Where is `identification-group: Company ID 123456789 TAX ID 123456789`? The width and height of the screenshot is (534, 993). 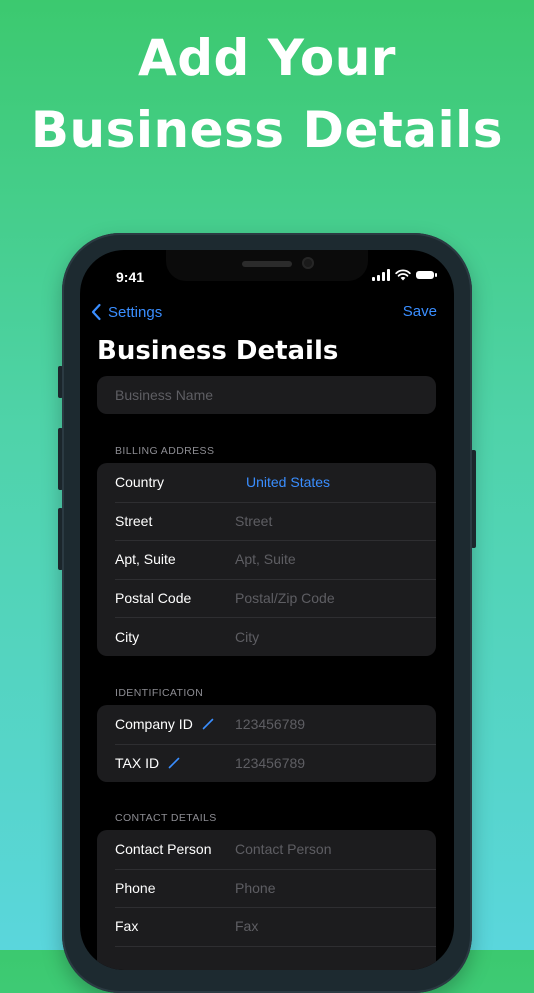 identification-group: Company ID 123456789 TAX ID 123456789 is located at coordinates (266, 744).